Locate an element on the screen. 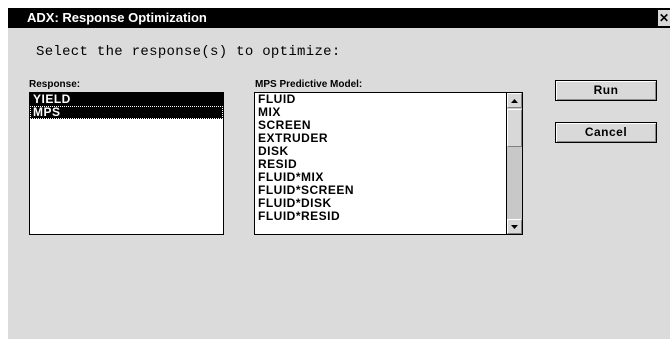 This screenshot has height=339, width=670. response-label: Response: is located at coordinates (55, 84).